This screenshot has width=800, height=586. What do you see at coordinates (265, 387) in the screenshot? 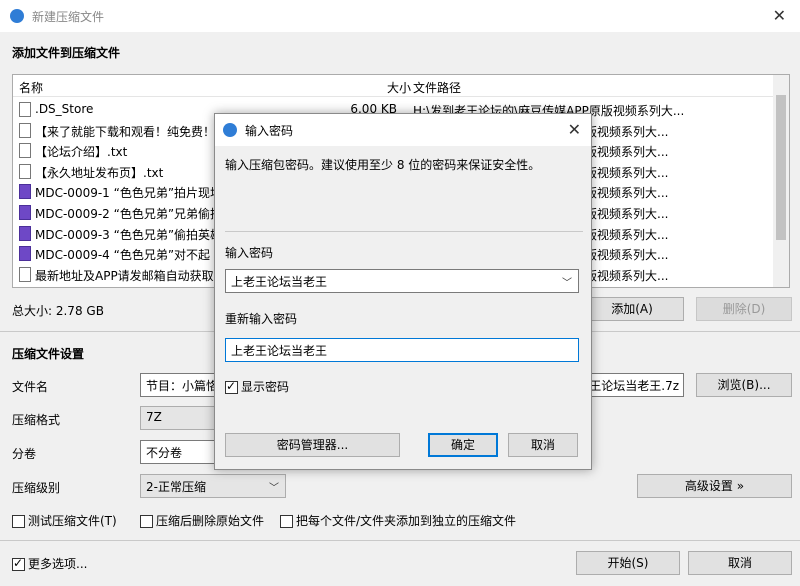
I see `show-password-label: 显示密码` at bounding box center [265, 387].